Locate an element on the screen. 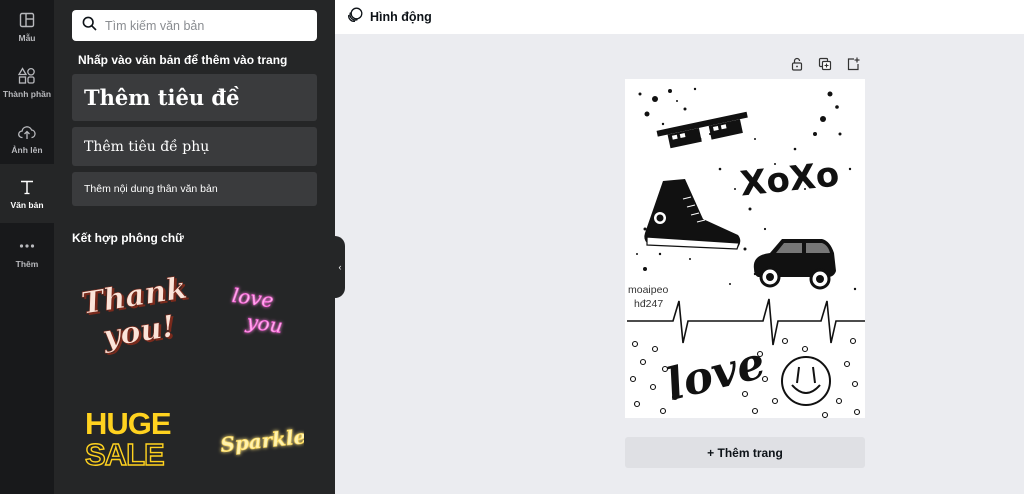  rail-item-elements: Thành phần is located at coordinates (27, 82).